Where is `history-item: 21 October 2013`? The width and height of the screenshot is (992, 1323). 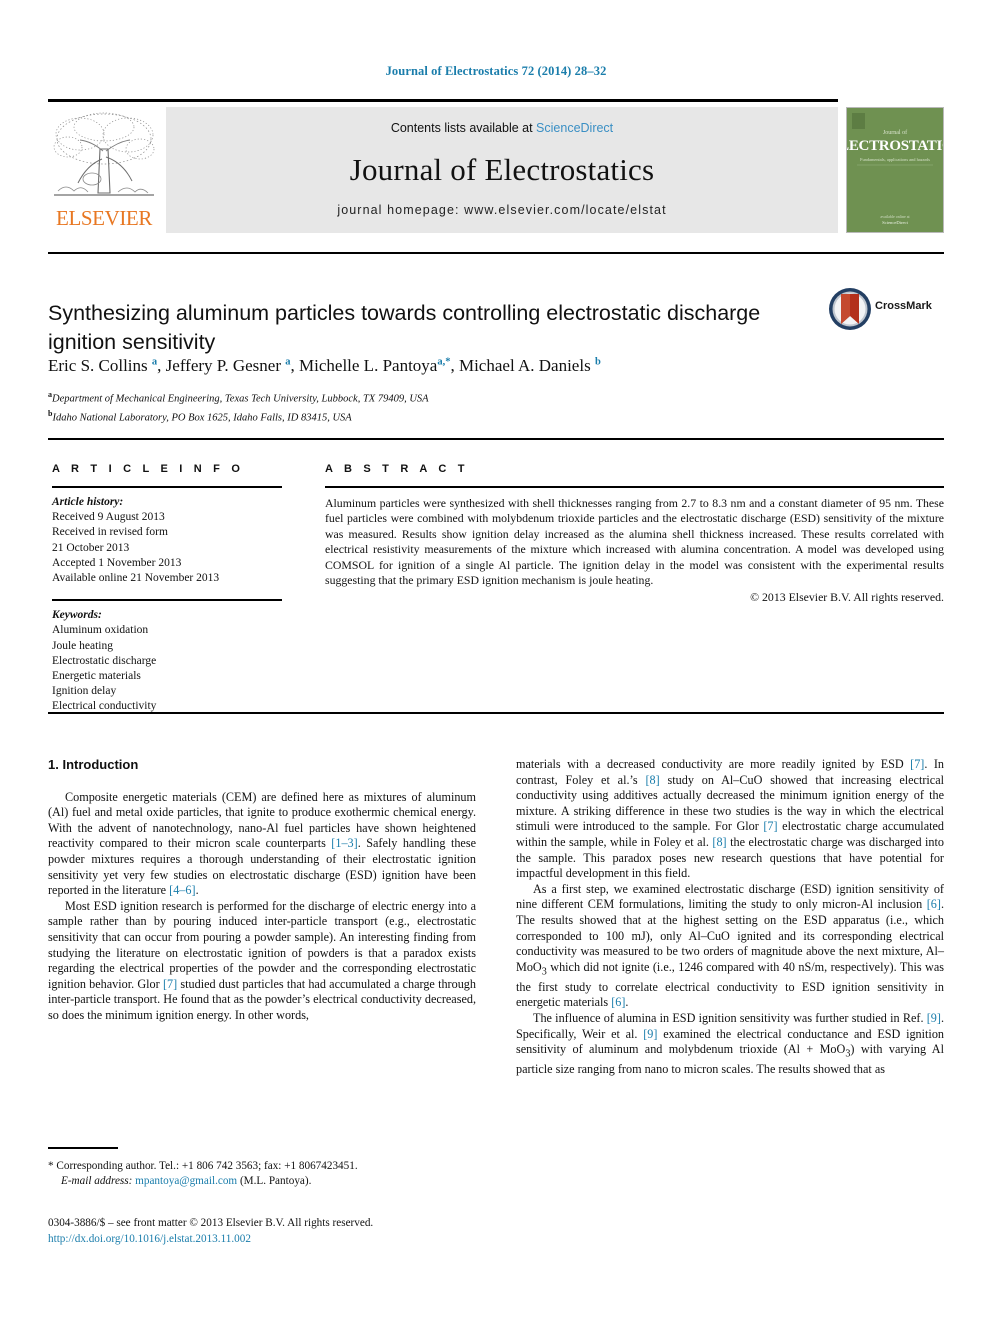 history-item: 21 October 2013 is located at coordinates (91, 547).